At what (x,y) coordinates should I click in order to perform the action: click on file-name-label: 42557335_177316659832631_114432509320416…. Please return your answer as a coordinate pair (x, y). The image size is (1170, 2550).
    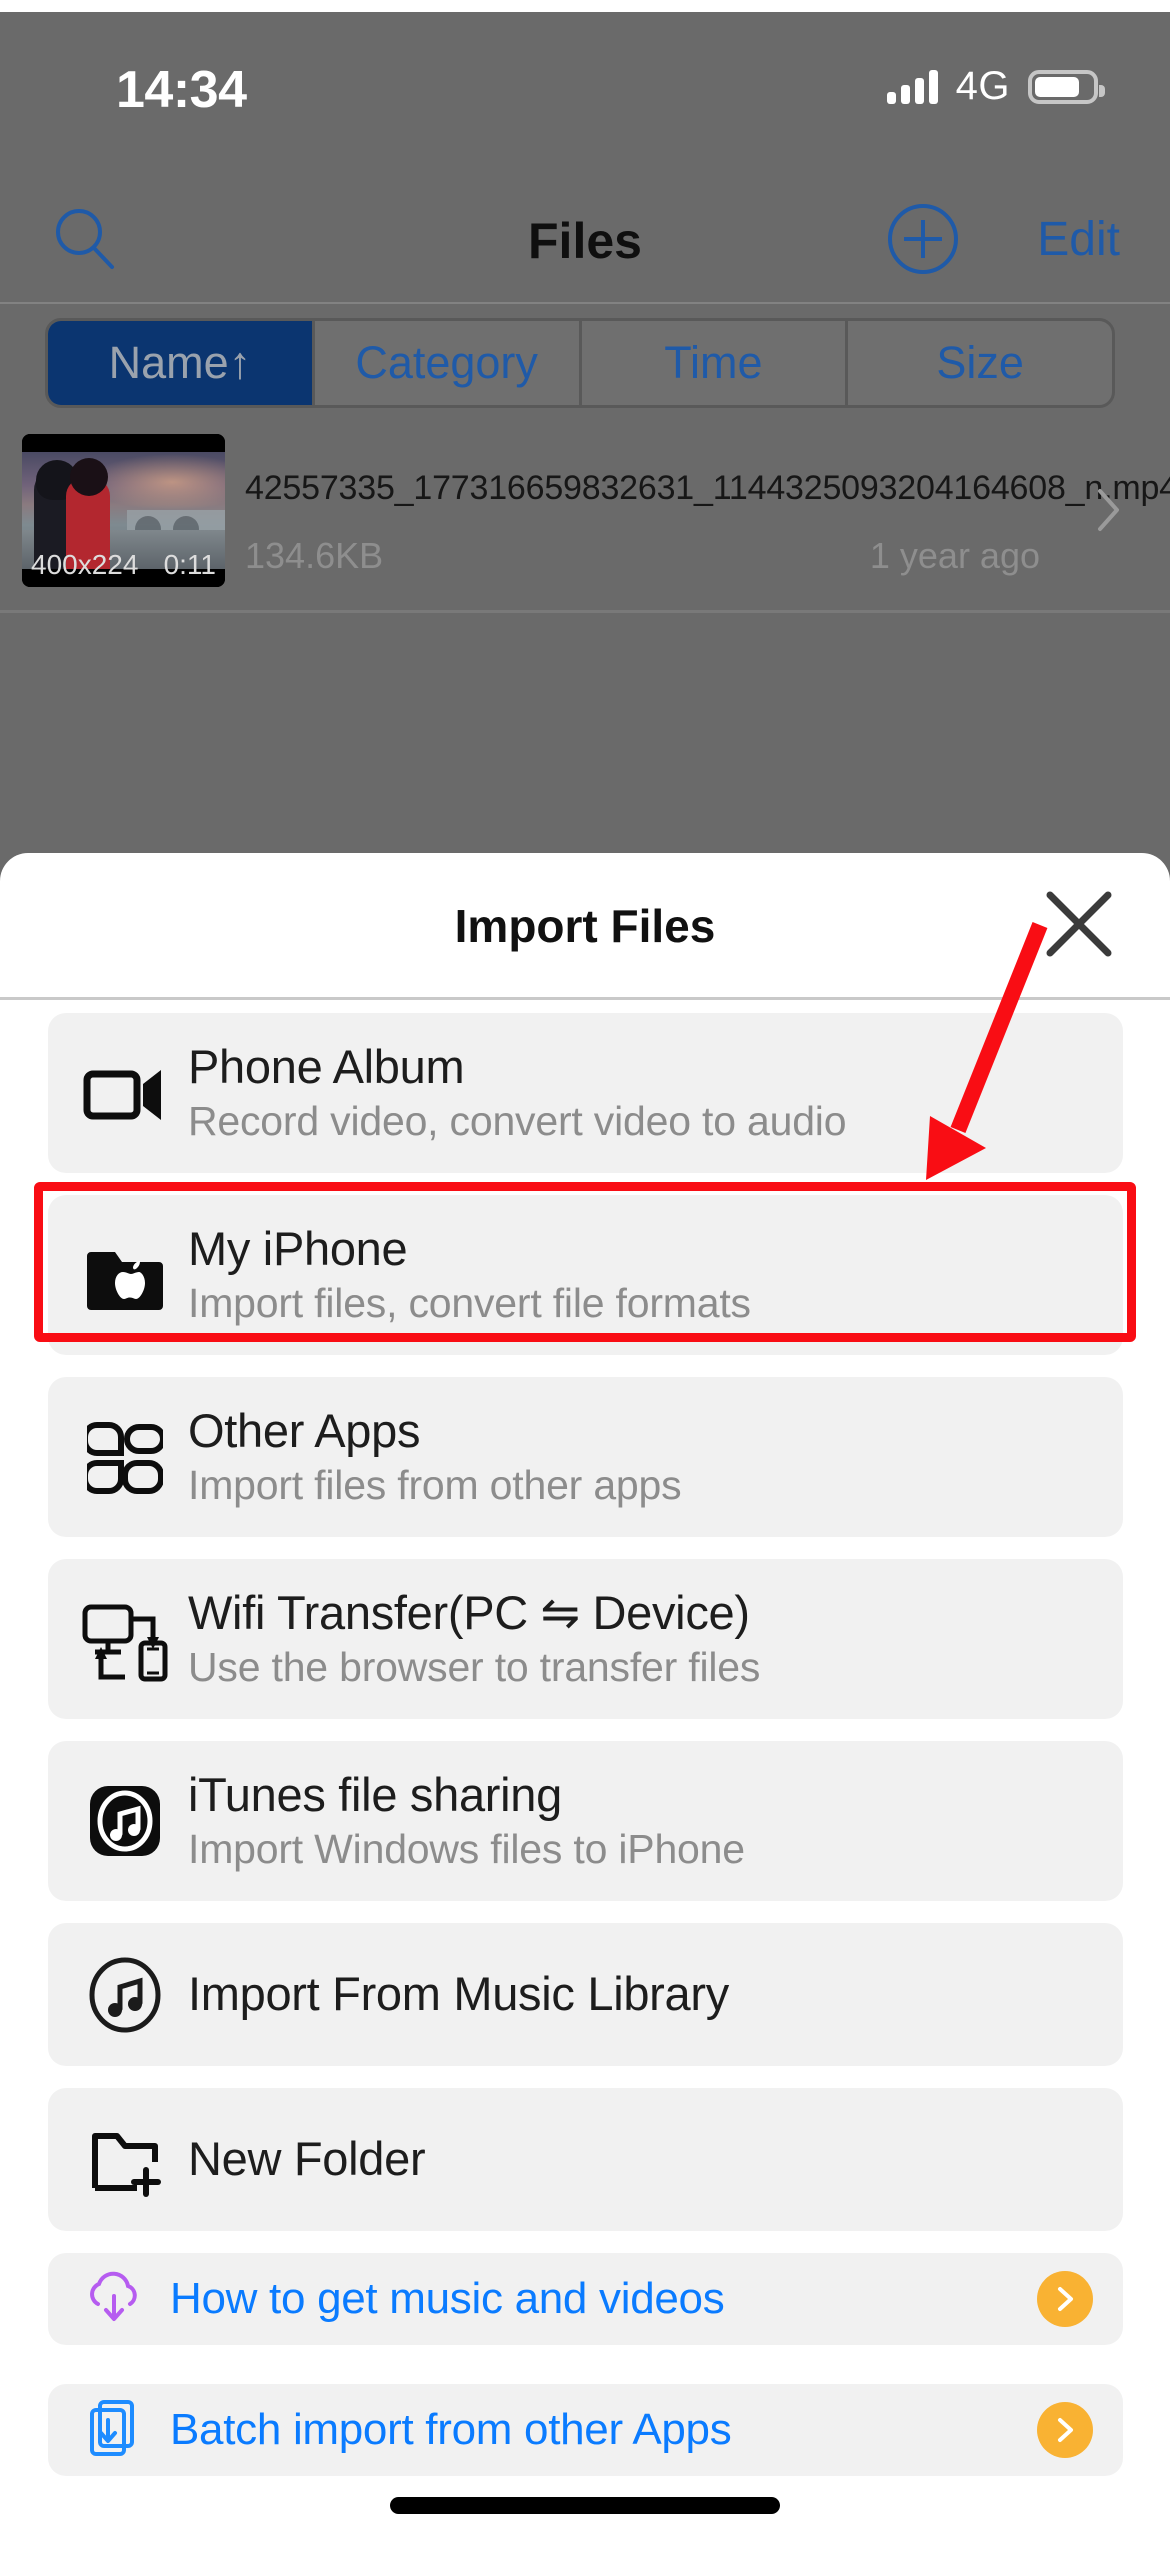
    Looking at the image, I should click on (707, 488).